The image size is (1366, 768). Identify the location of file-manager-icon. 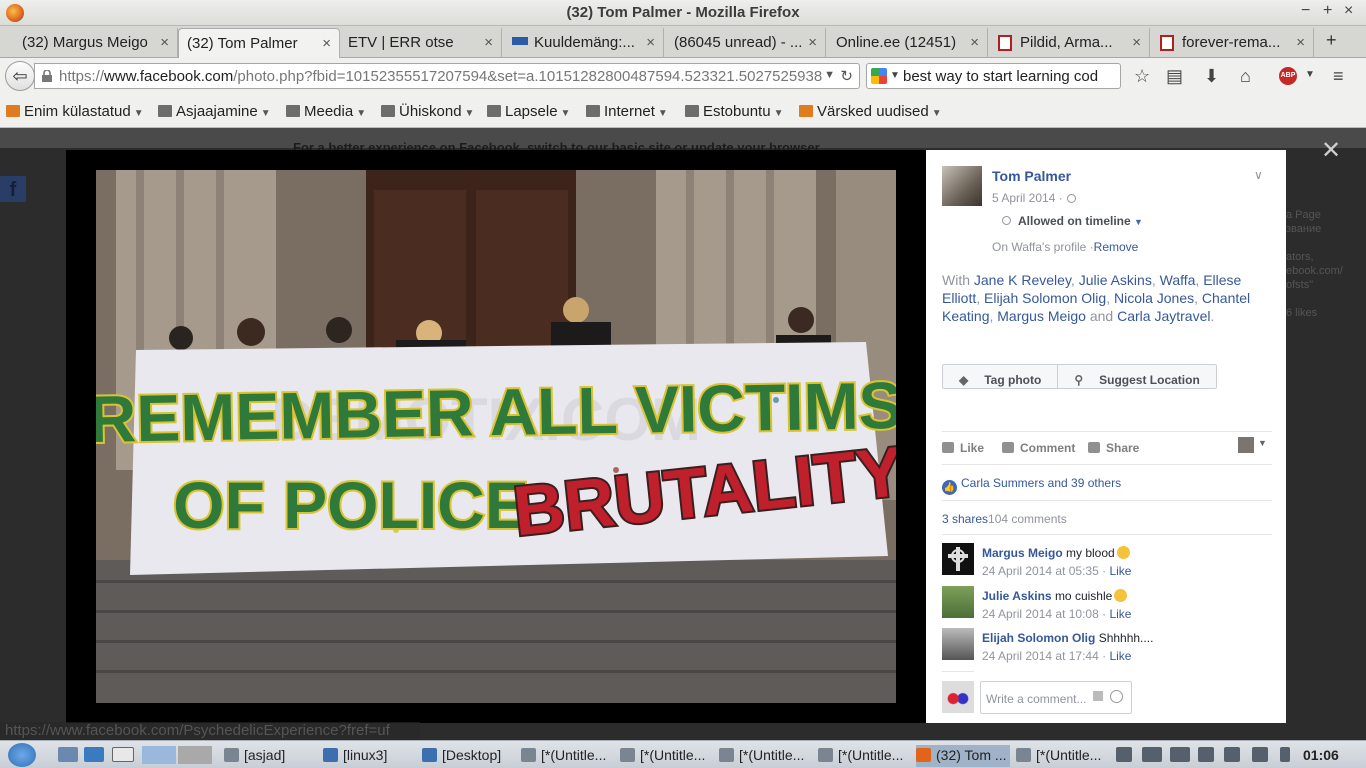
(94, 754).